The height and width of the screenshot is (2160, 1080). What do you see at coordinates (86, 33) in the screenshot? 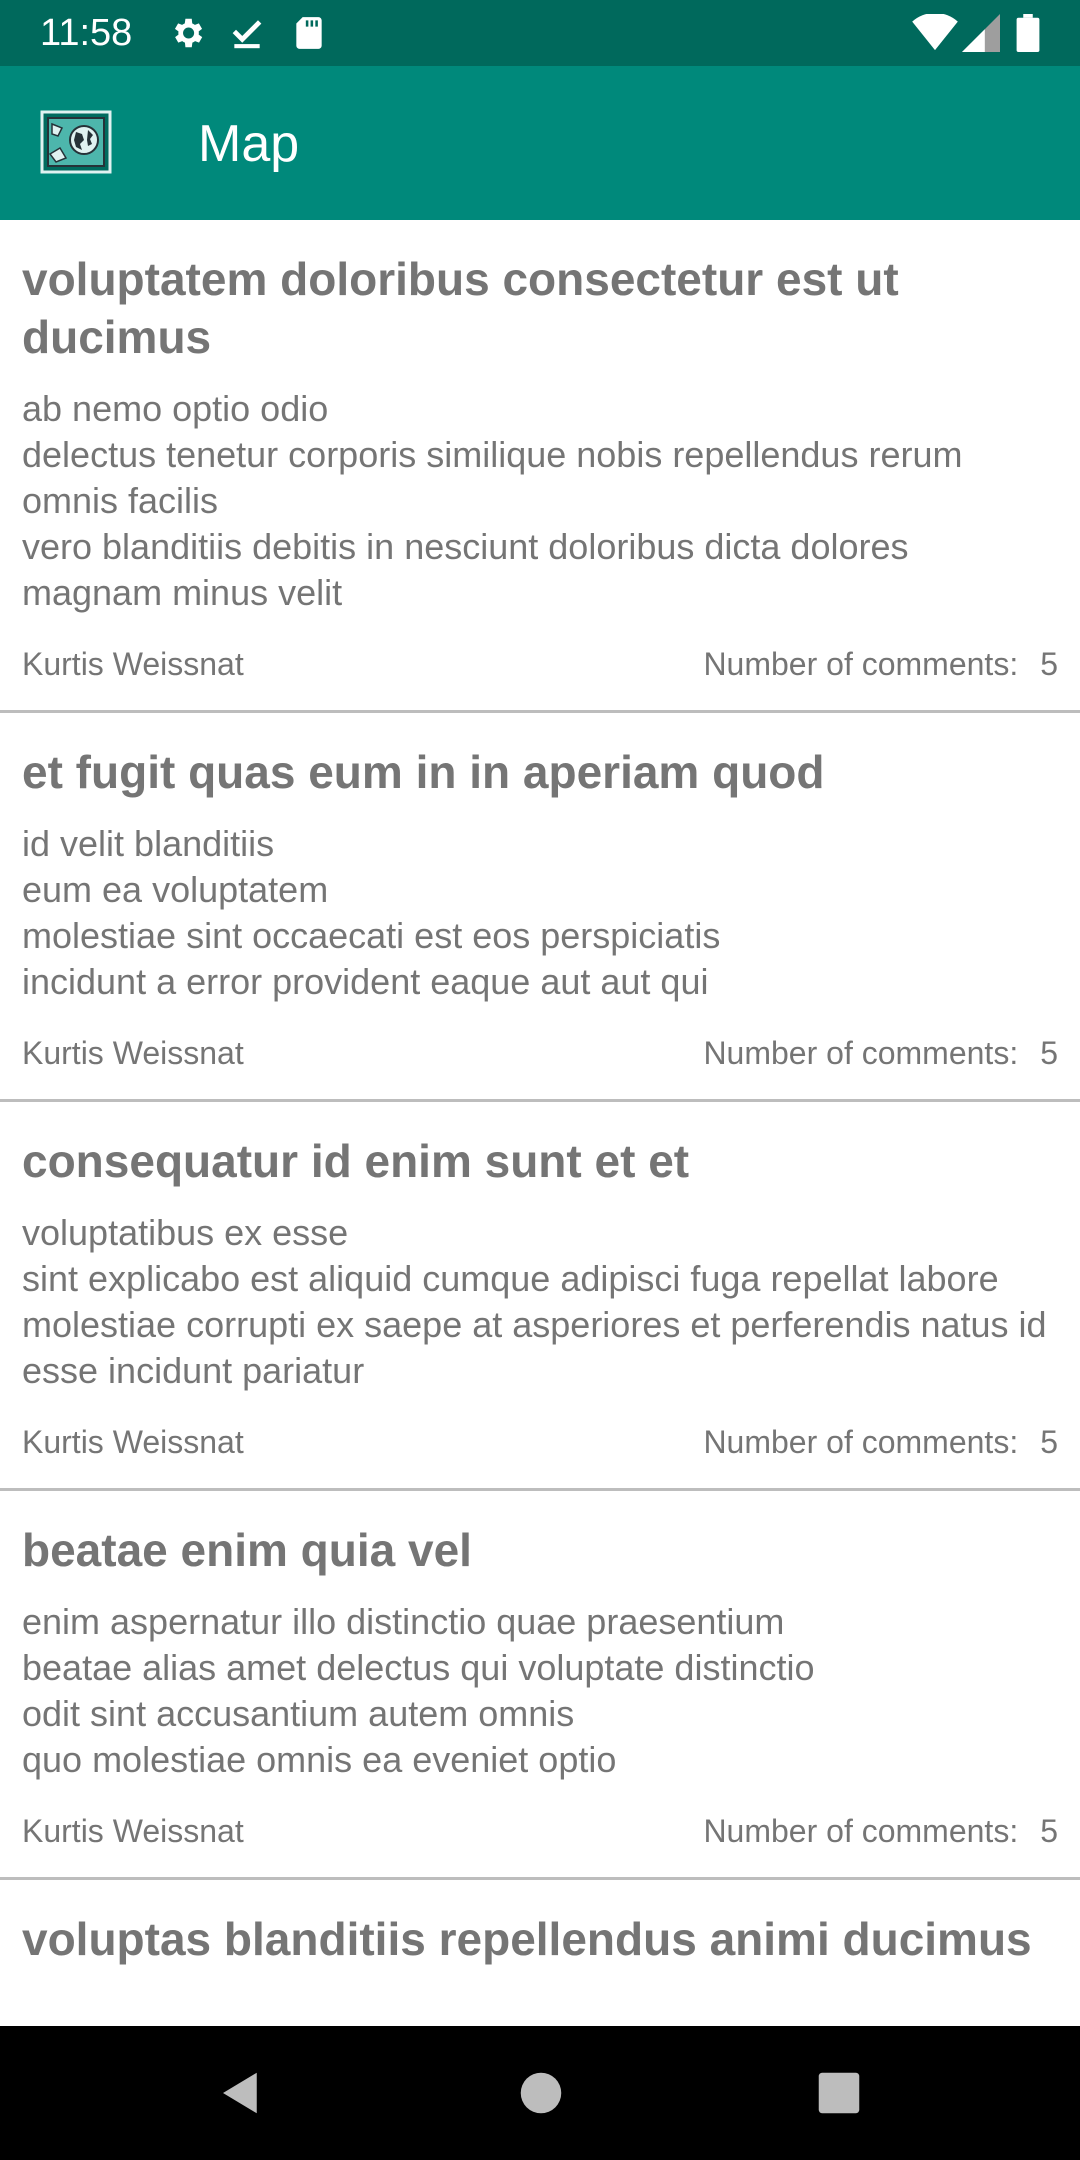
I see `status-time: 11:58` at bounding box center [86, 33].